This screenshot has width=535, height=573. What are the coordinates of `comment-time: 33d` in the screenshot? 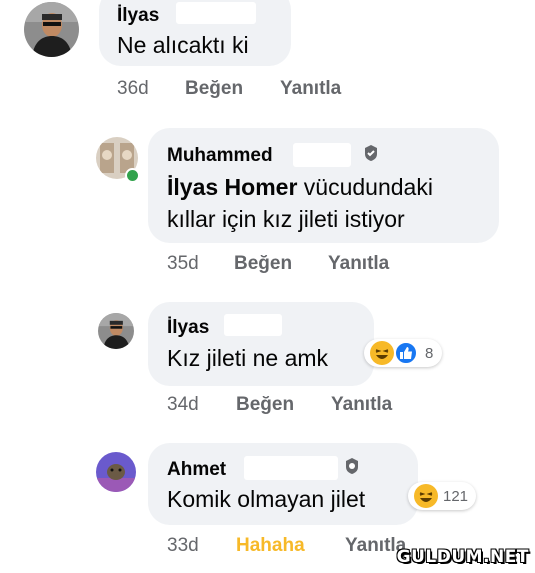 It's located at (183, 546).